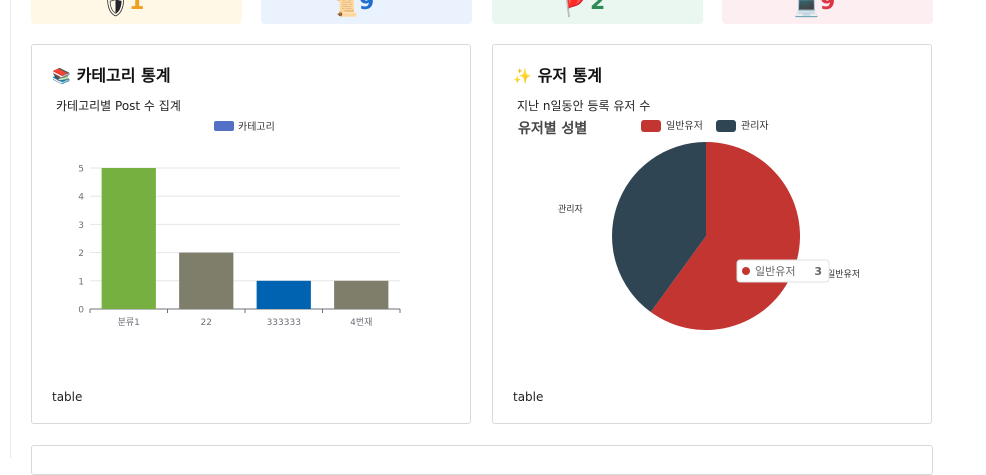  Describe the element at coordinates (123, 75) in the screenshot. I see `category-card-title-text: 카테고리 통계` at that location.